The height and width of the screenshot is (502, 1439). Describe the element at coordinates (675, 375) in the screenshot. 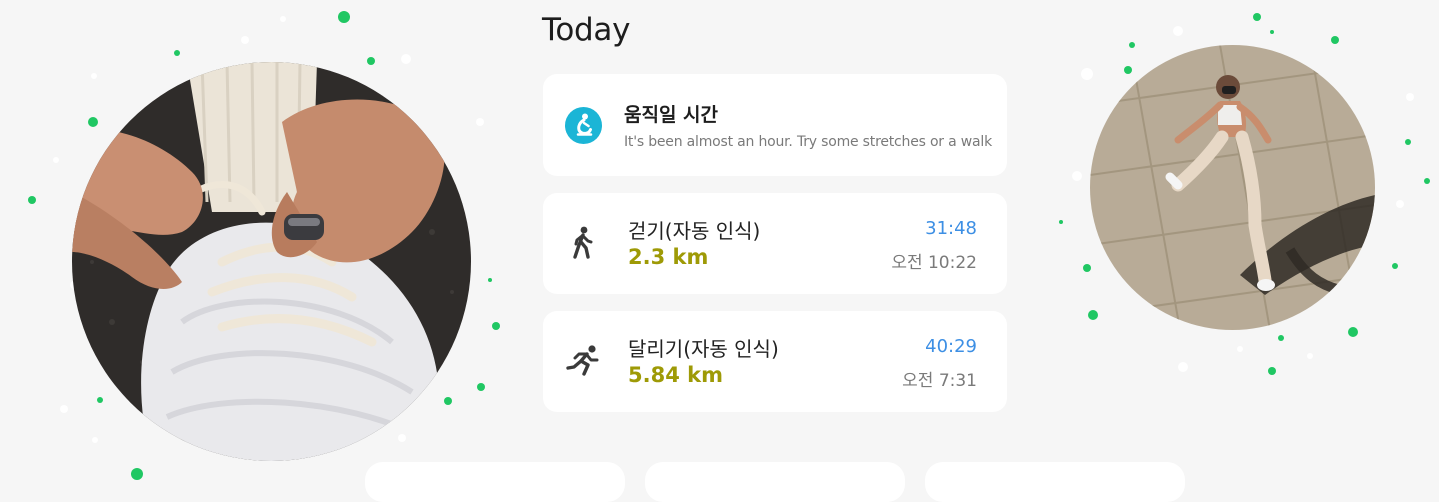

I see `activity-distance: 5.84 km` at that location.